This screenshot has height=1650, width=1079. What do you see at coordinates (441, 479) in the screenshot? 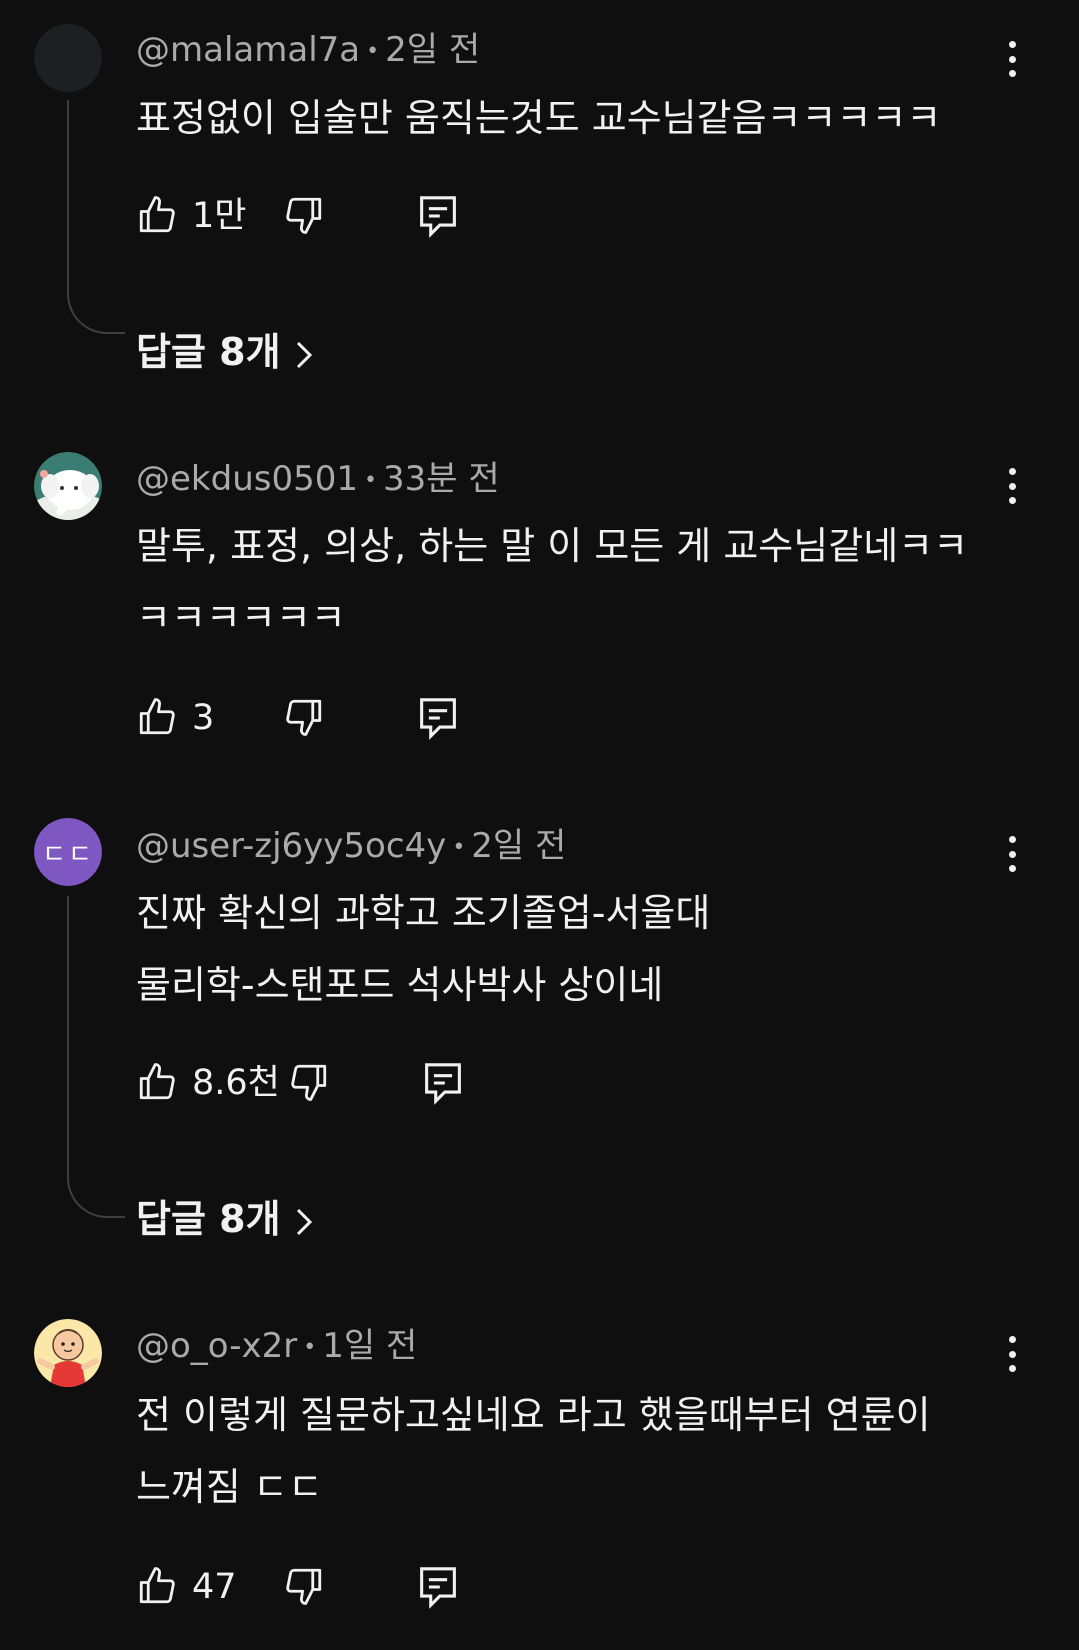
I see `comment-time: 33분 전` at bounding box center [441, 479].